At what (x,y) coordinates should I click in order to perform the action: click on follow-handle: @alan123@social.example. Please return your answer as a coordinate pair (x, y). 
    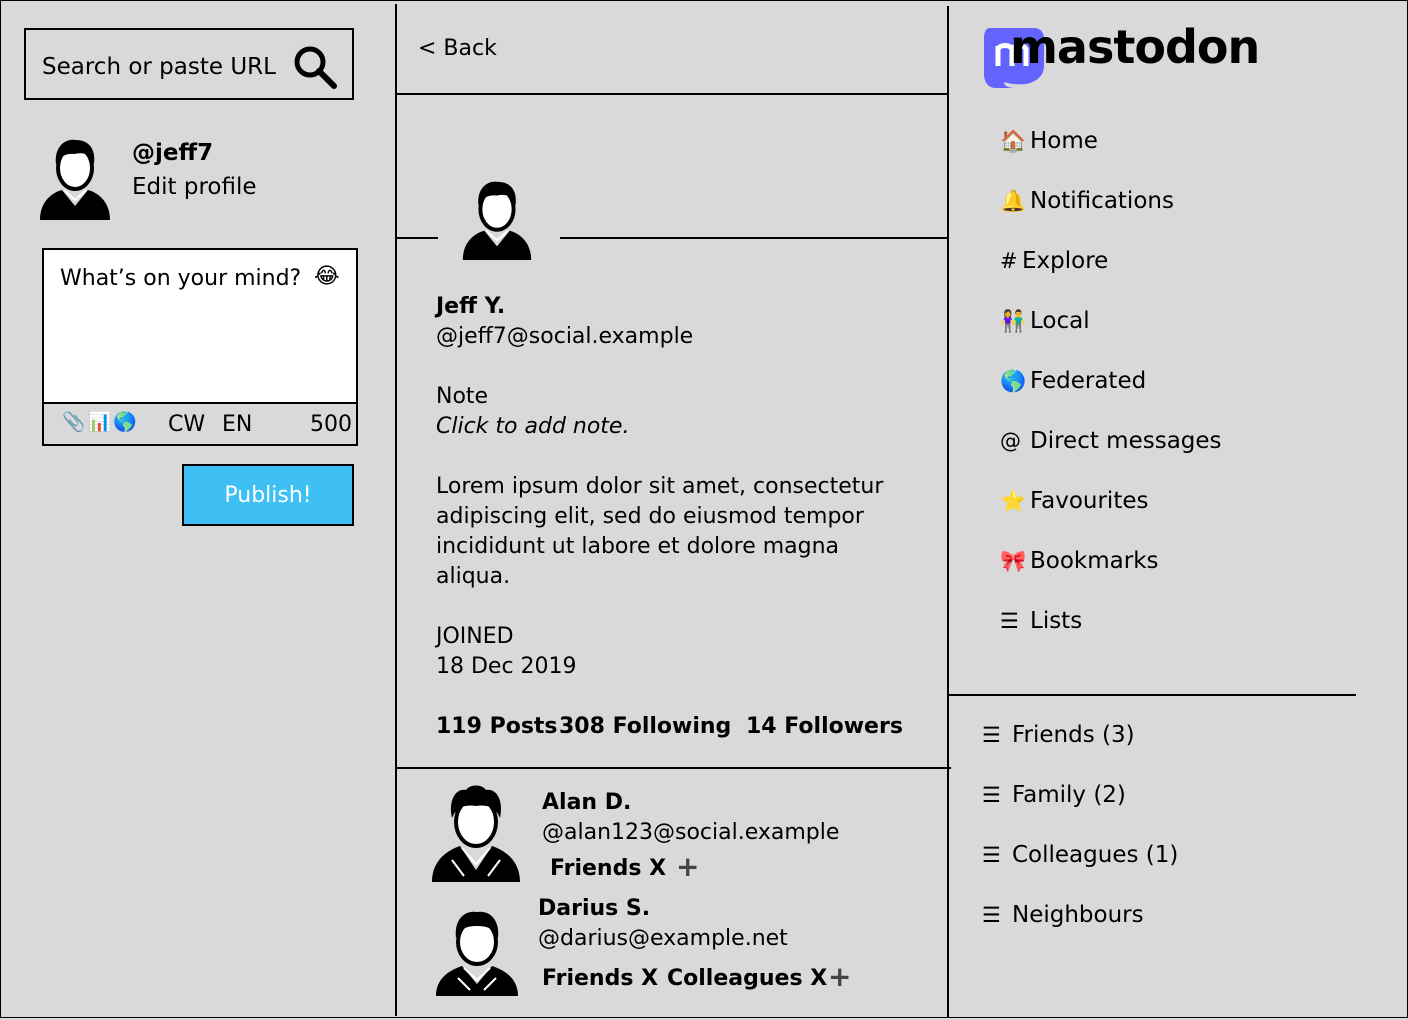
    Looking at the image, I should click on (691, 832).